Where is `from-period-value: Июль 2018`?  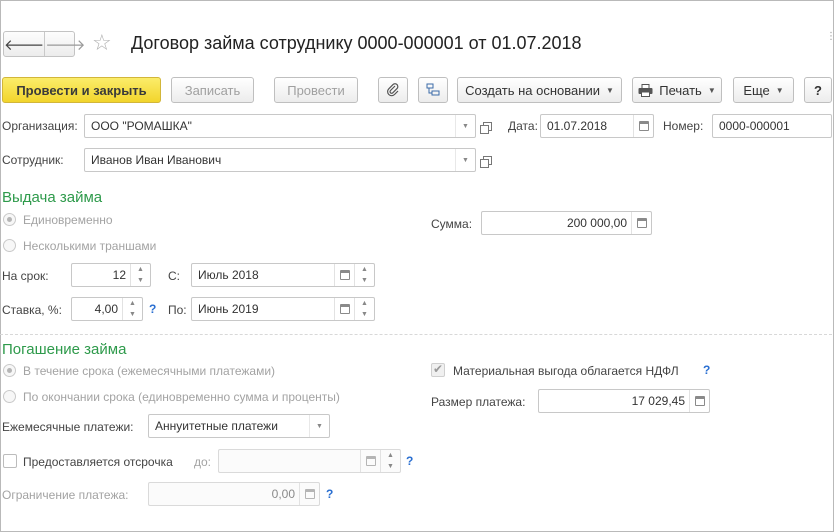
from-period-value: Июль 2018 is located at coordinates (228, 275).